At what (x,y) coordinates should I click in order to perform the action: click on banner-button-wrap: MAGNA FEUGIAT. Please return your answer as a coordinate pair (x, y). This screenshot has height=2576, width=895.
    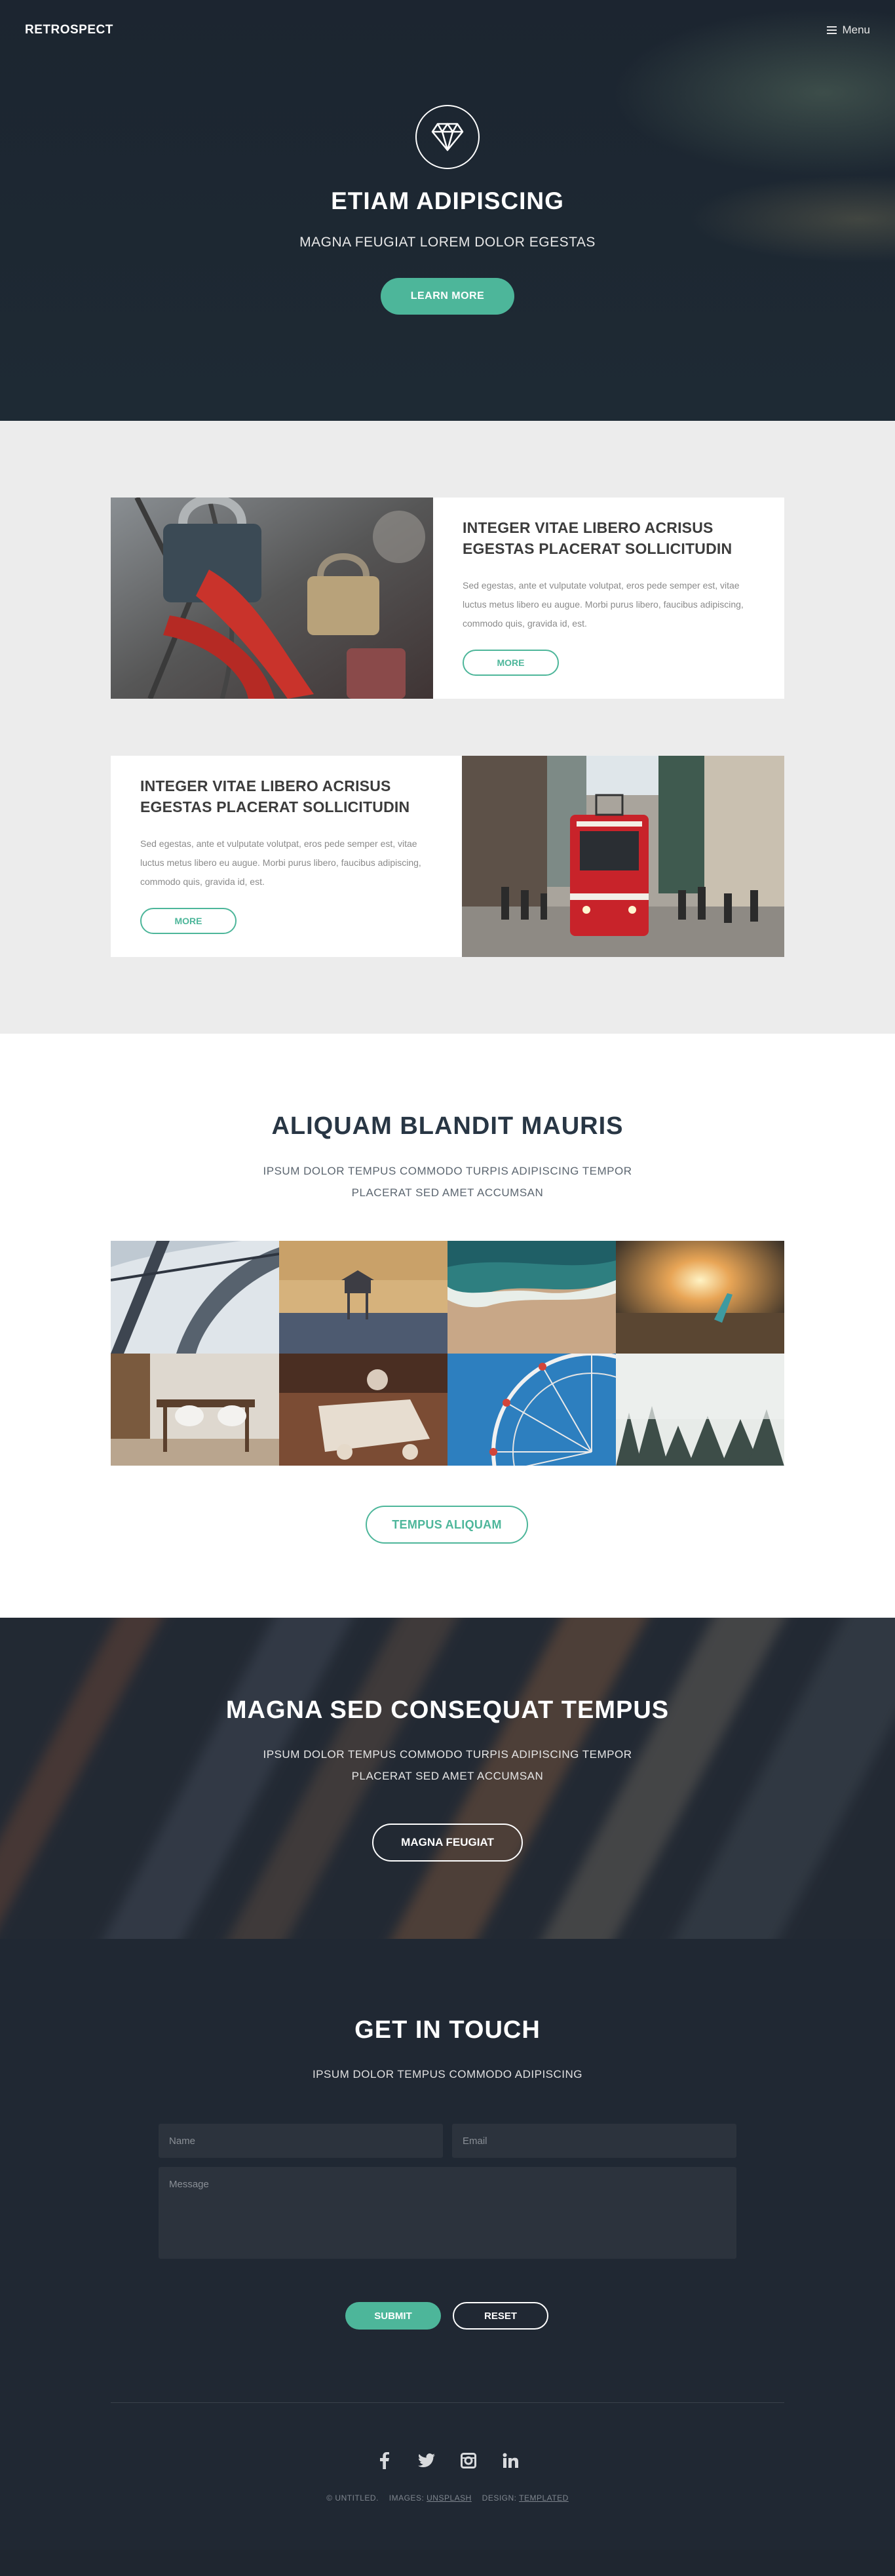
    Looking at the image, I should click on (447, 1843).